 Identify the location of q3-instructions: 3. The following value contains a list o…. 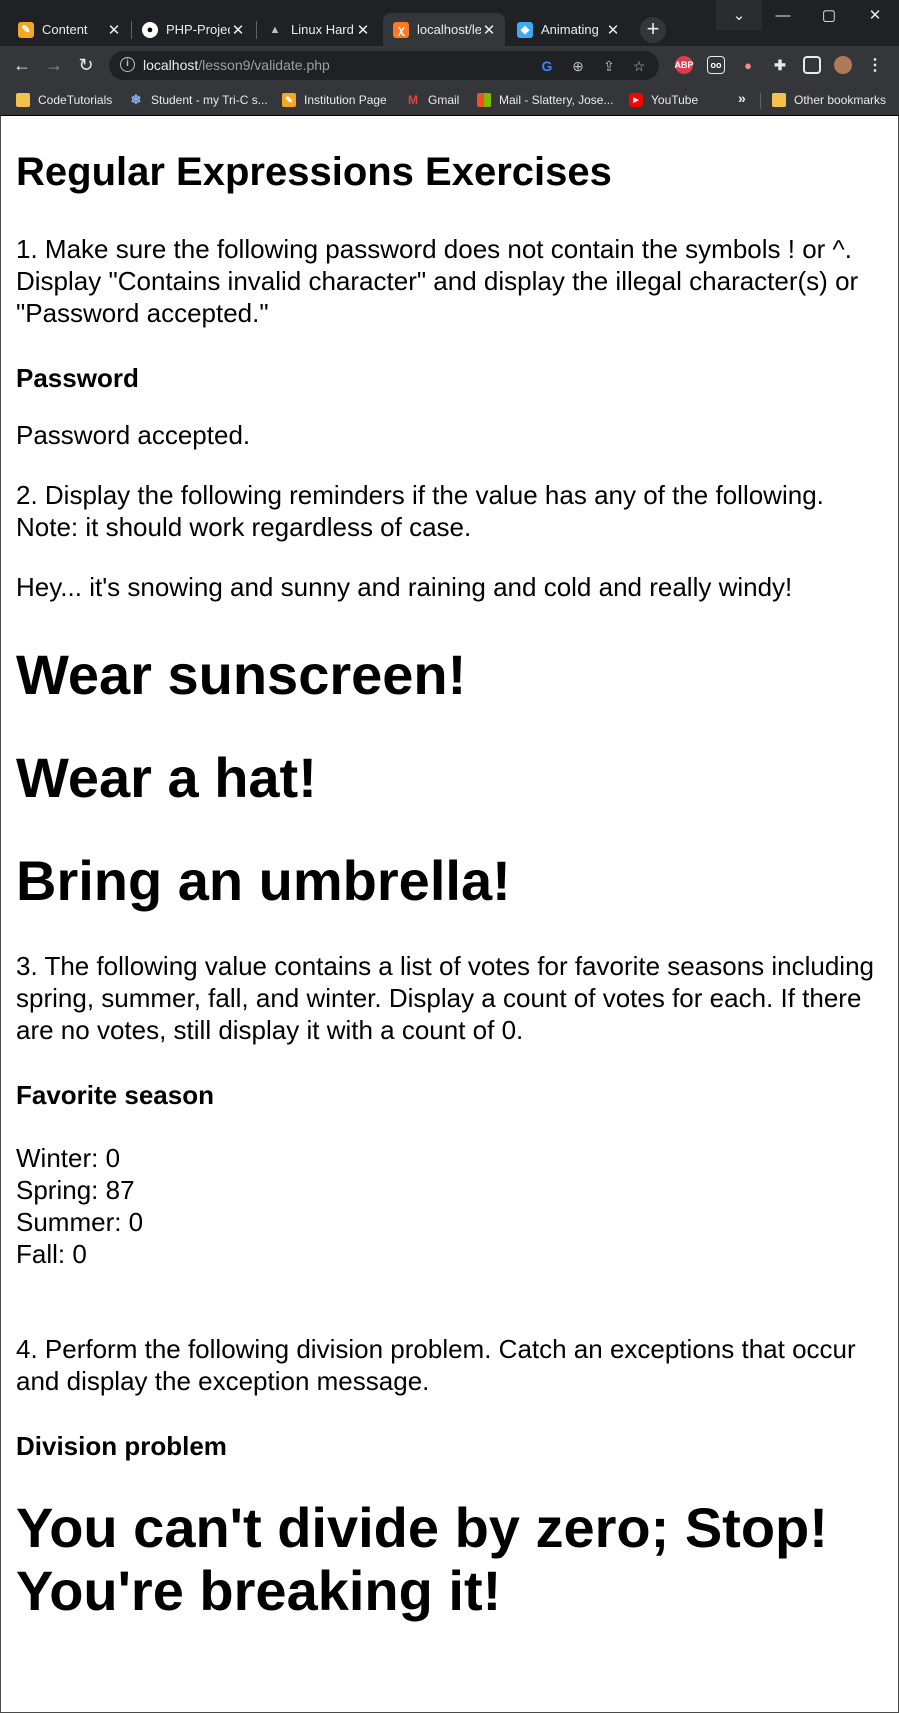
(445, 998).